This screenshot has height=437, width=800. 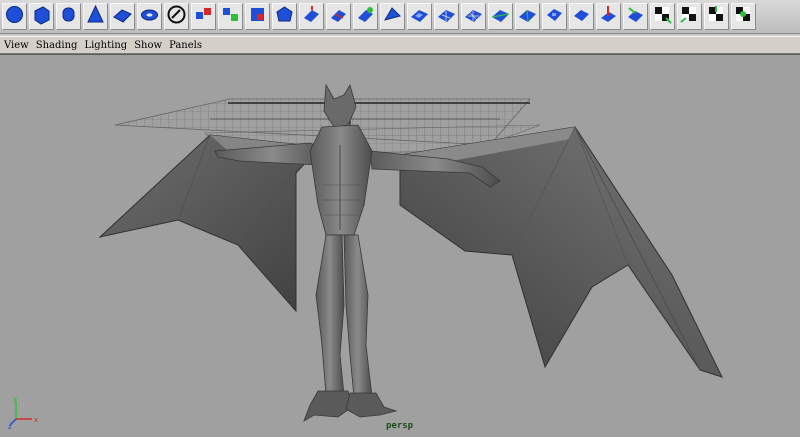 I want to click on shelf-tool-wedge-face-button, so click(x=635, y=16).